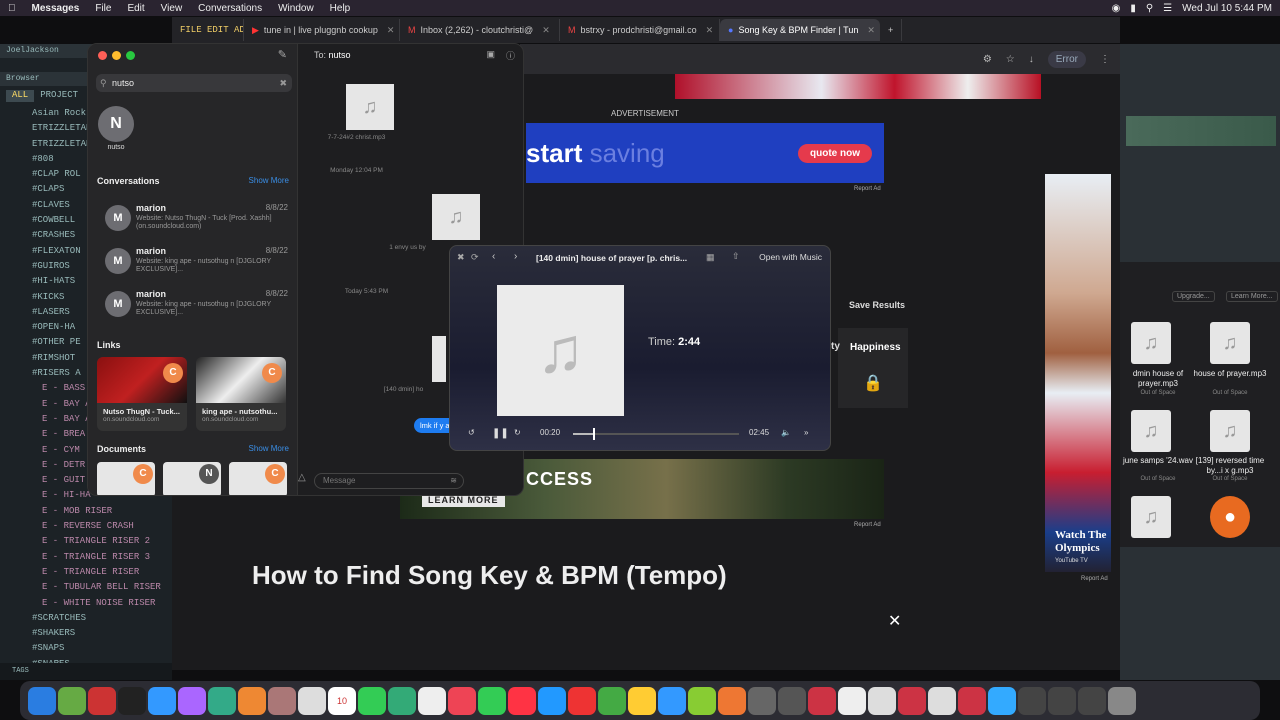 This screenshot has width=1280, height=720. I want to click on fl-folder-item: E - TRIANGLE RISER, so click(86, 572).